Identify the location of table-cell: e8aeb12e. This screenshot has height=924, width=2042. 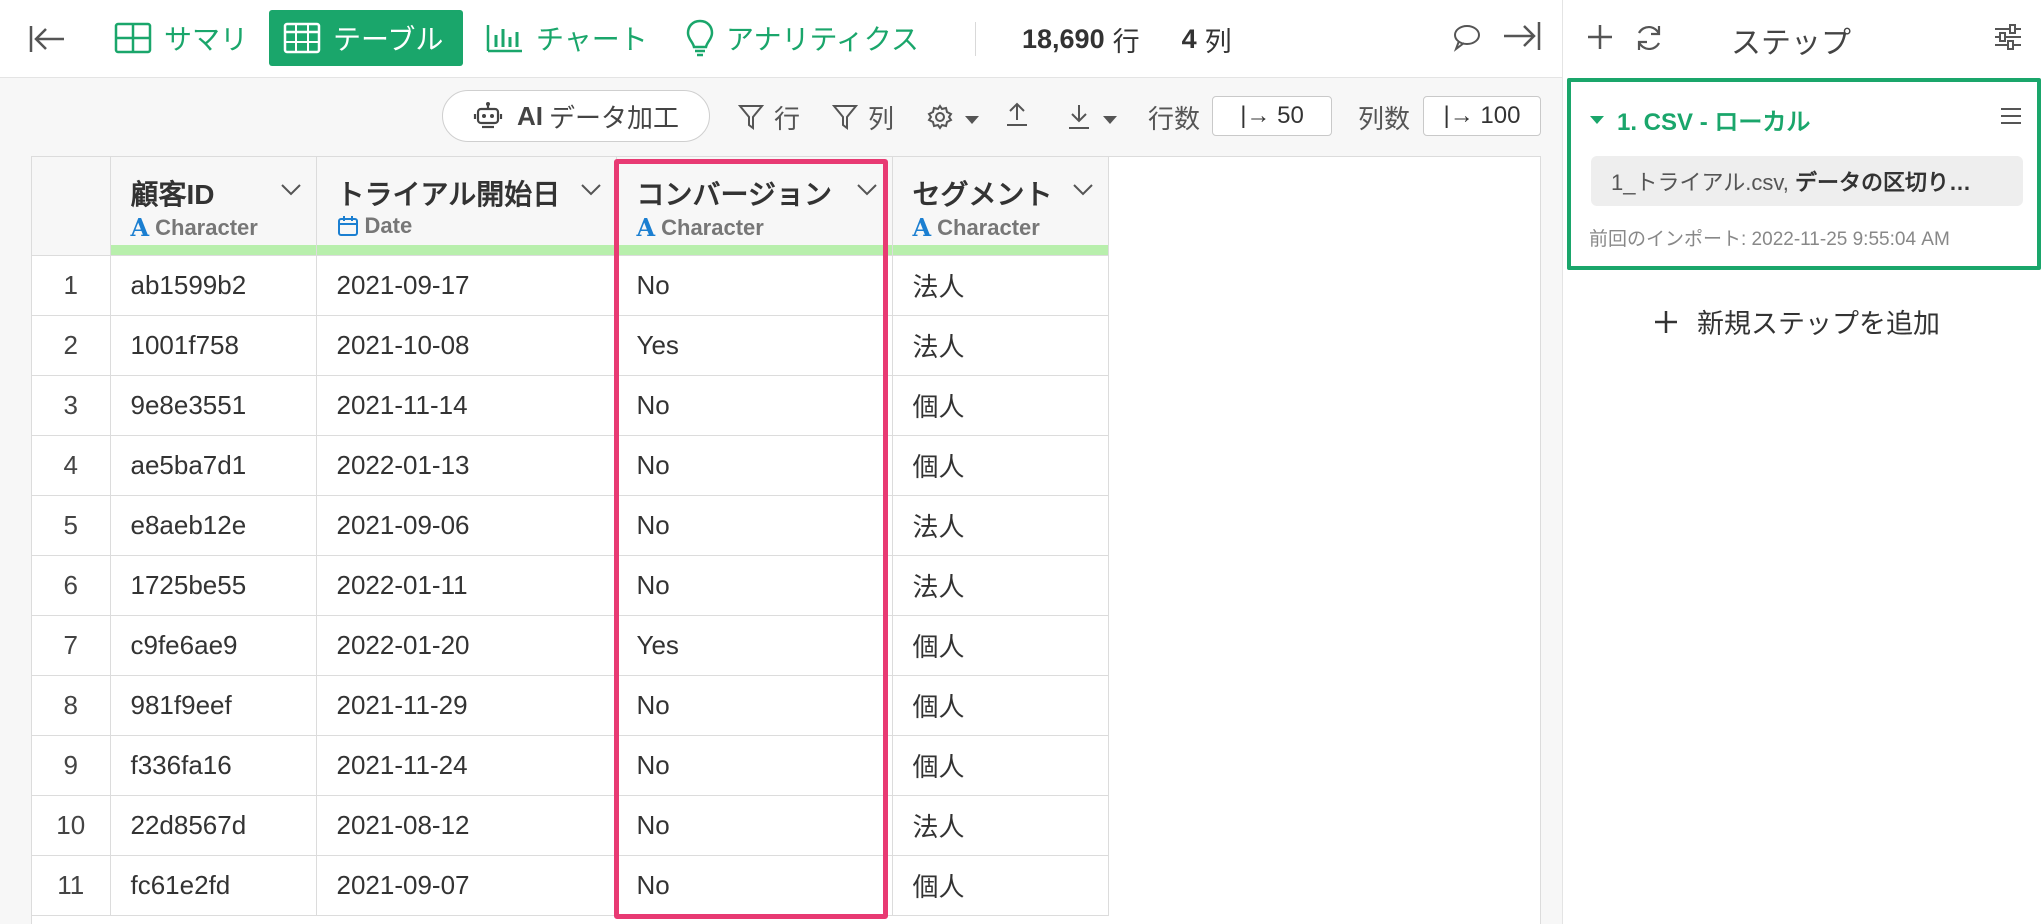
(213, 525).